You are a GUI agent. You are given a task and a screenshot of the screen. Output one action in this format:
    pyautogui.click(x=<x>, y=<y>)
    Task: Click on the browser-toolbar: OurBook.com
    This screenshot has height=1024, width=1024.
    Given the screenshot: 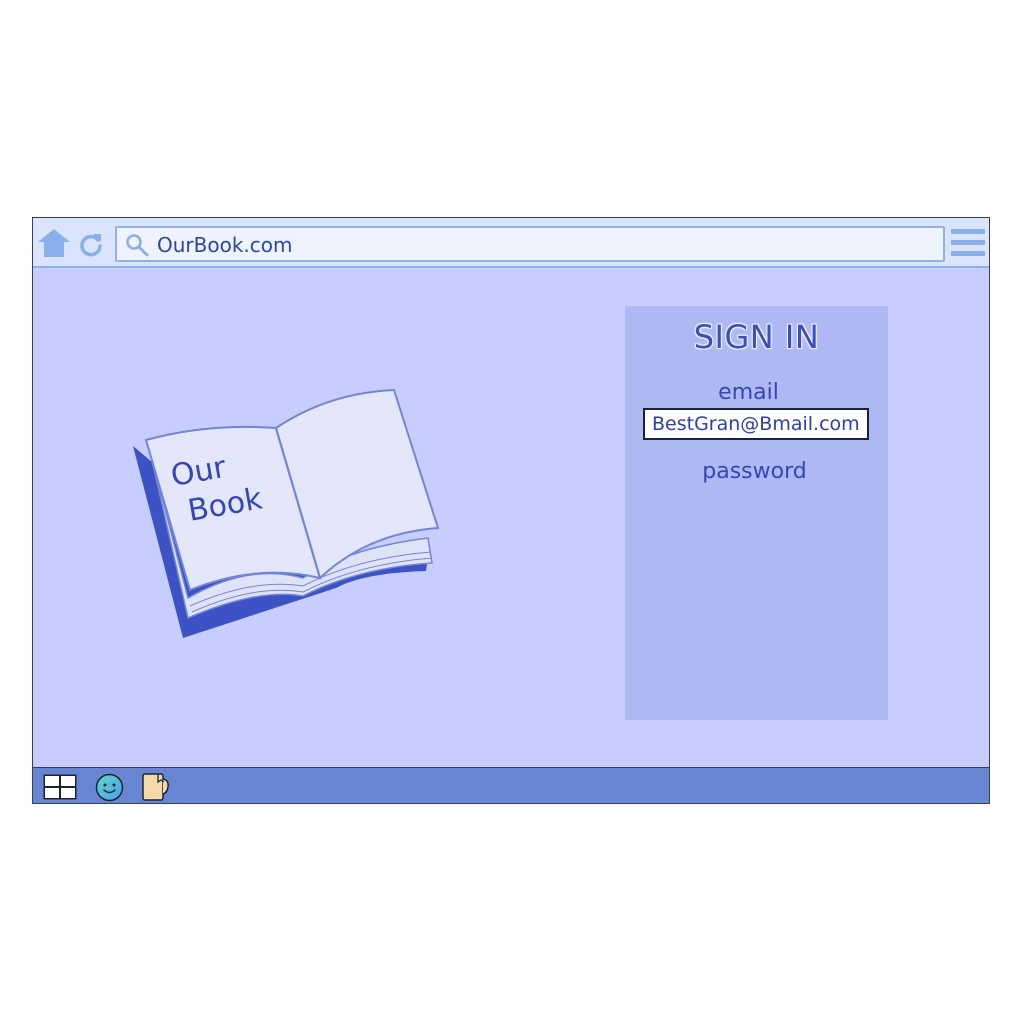 What is the action you would take?
    pyautogui.click(x=511, y=243)
    